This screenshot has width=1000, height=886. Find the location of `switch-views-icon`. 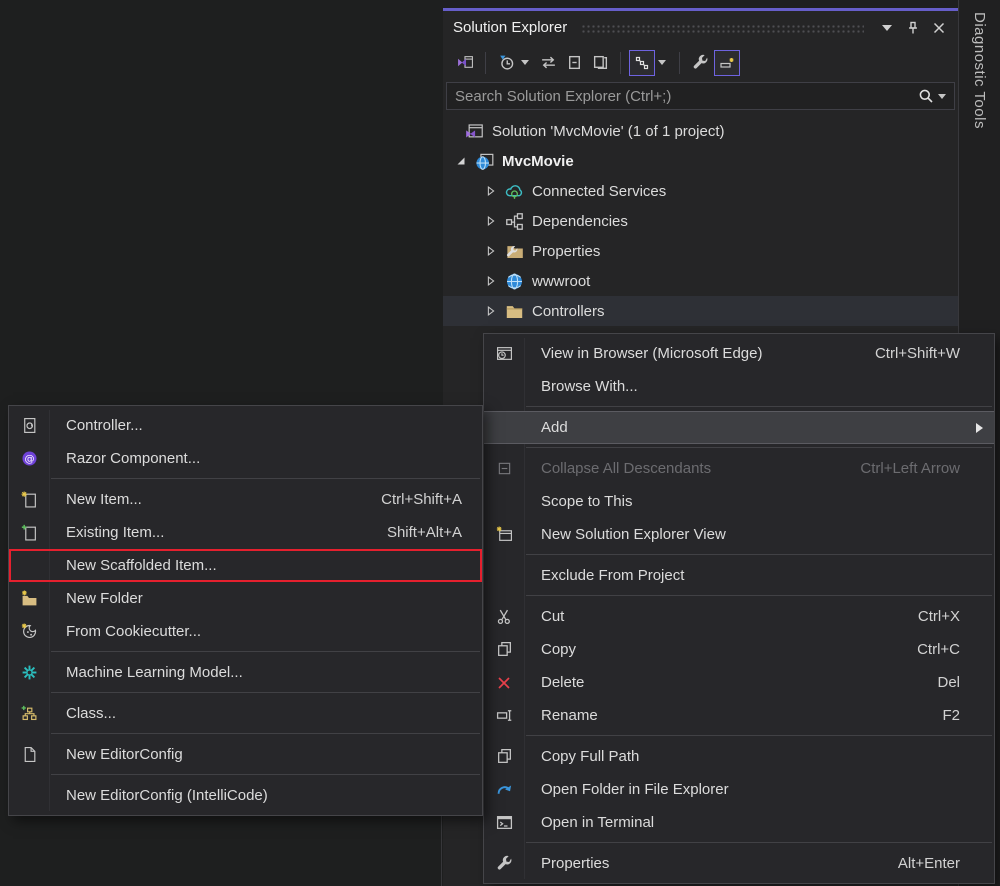

switch-views-icon is located at coordinates (465, 62).